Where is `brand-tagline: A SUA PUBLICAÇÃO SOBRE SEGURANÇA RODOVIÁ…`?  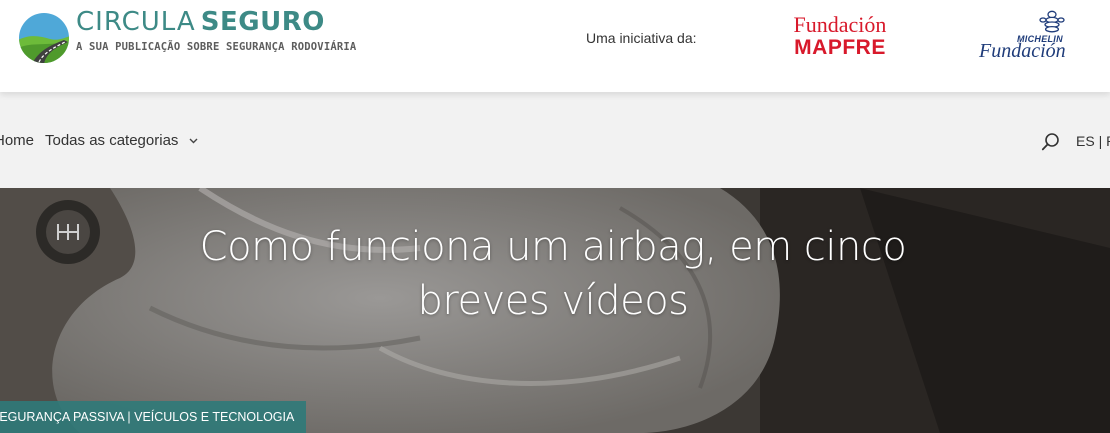
brand-tagline: A SUA PUBLICAÇÃO SOBRE SEGURANÇA RODOVIÁ… is located at coordinates (216, 47).